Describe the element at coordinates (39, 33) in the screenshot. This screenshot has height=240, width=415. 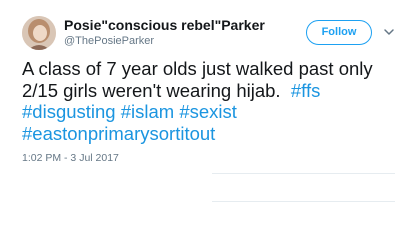
I see `avatar` at that location.